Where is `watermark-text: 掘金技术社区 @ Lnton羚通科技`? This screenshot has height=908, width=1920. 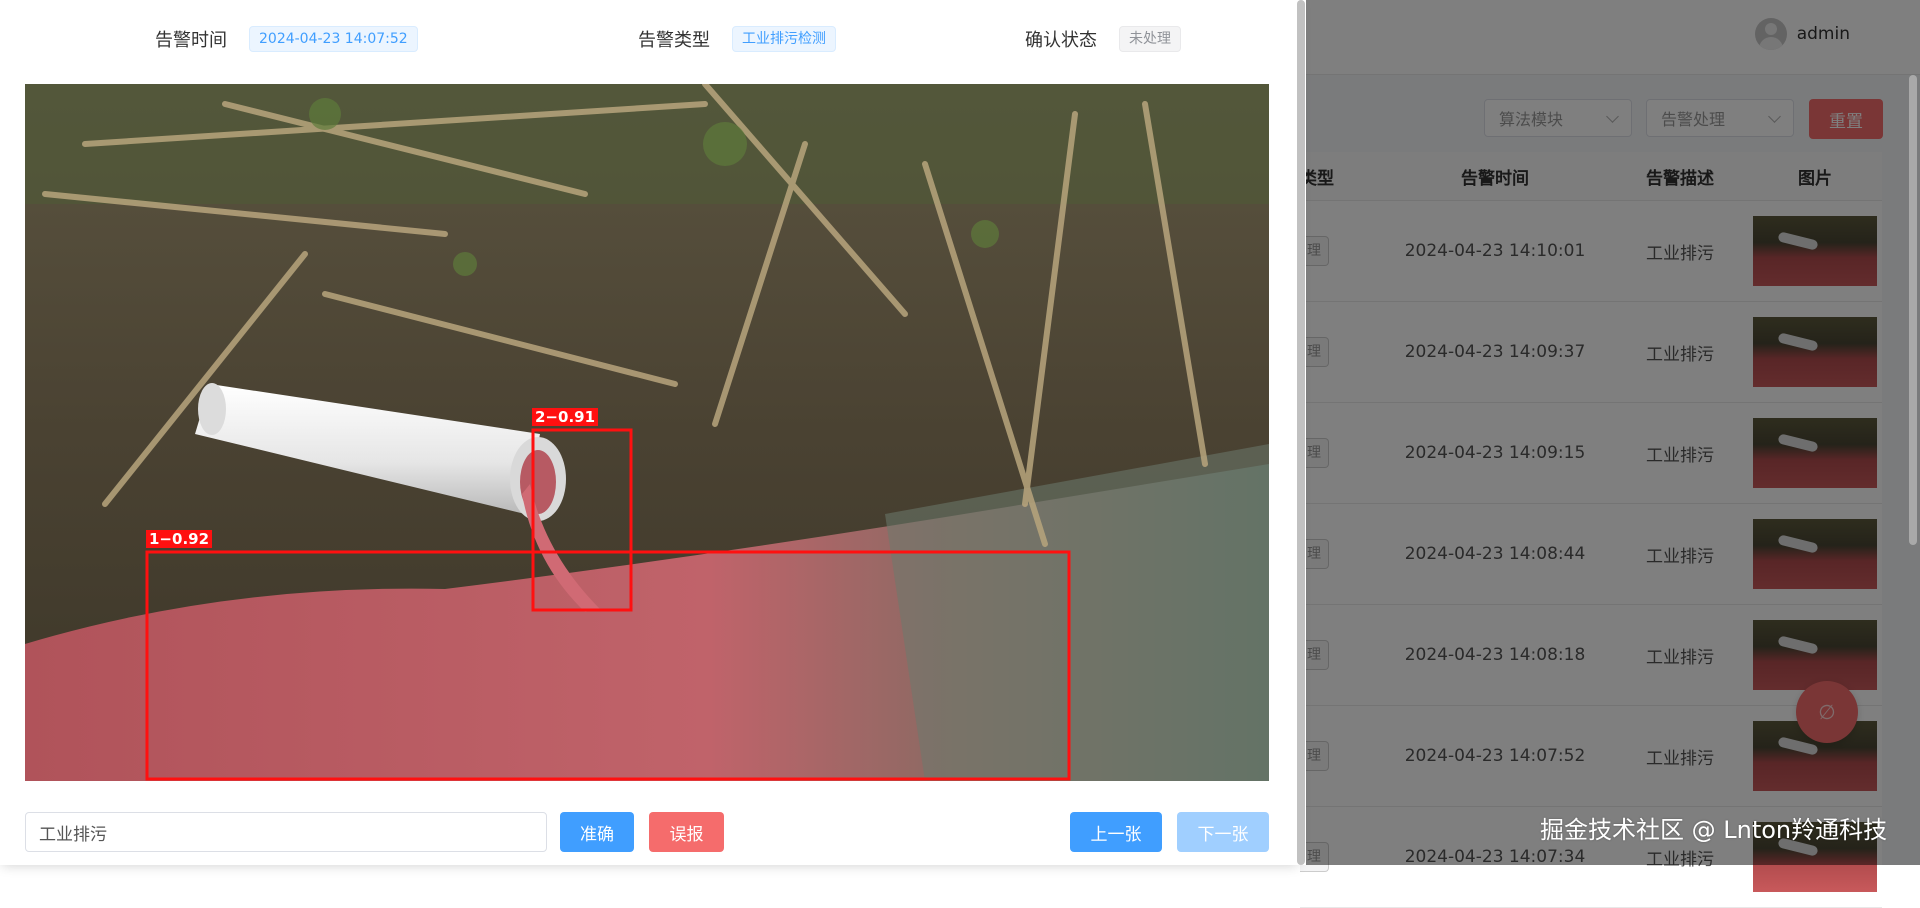 watermark-text: 掘金技术社区 @ Lnton羚通科技 is located at coordinates (1714, 830).